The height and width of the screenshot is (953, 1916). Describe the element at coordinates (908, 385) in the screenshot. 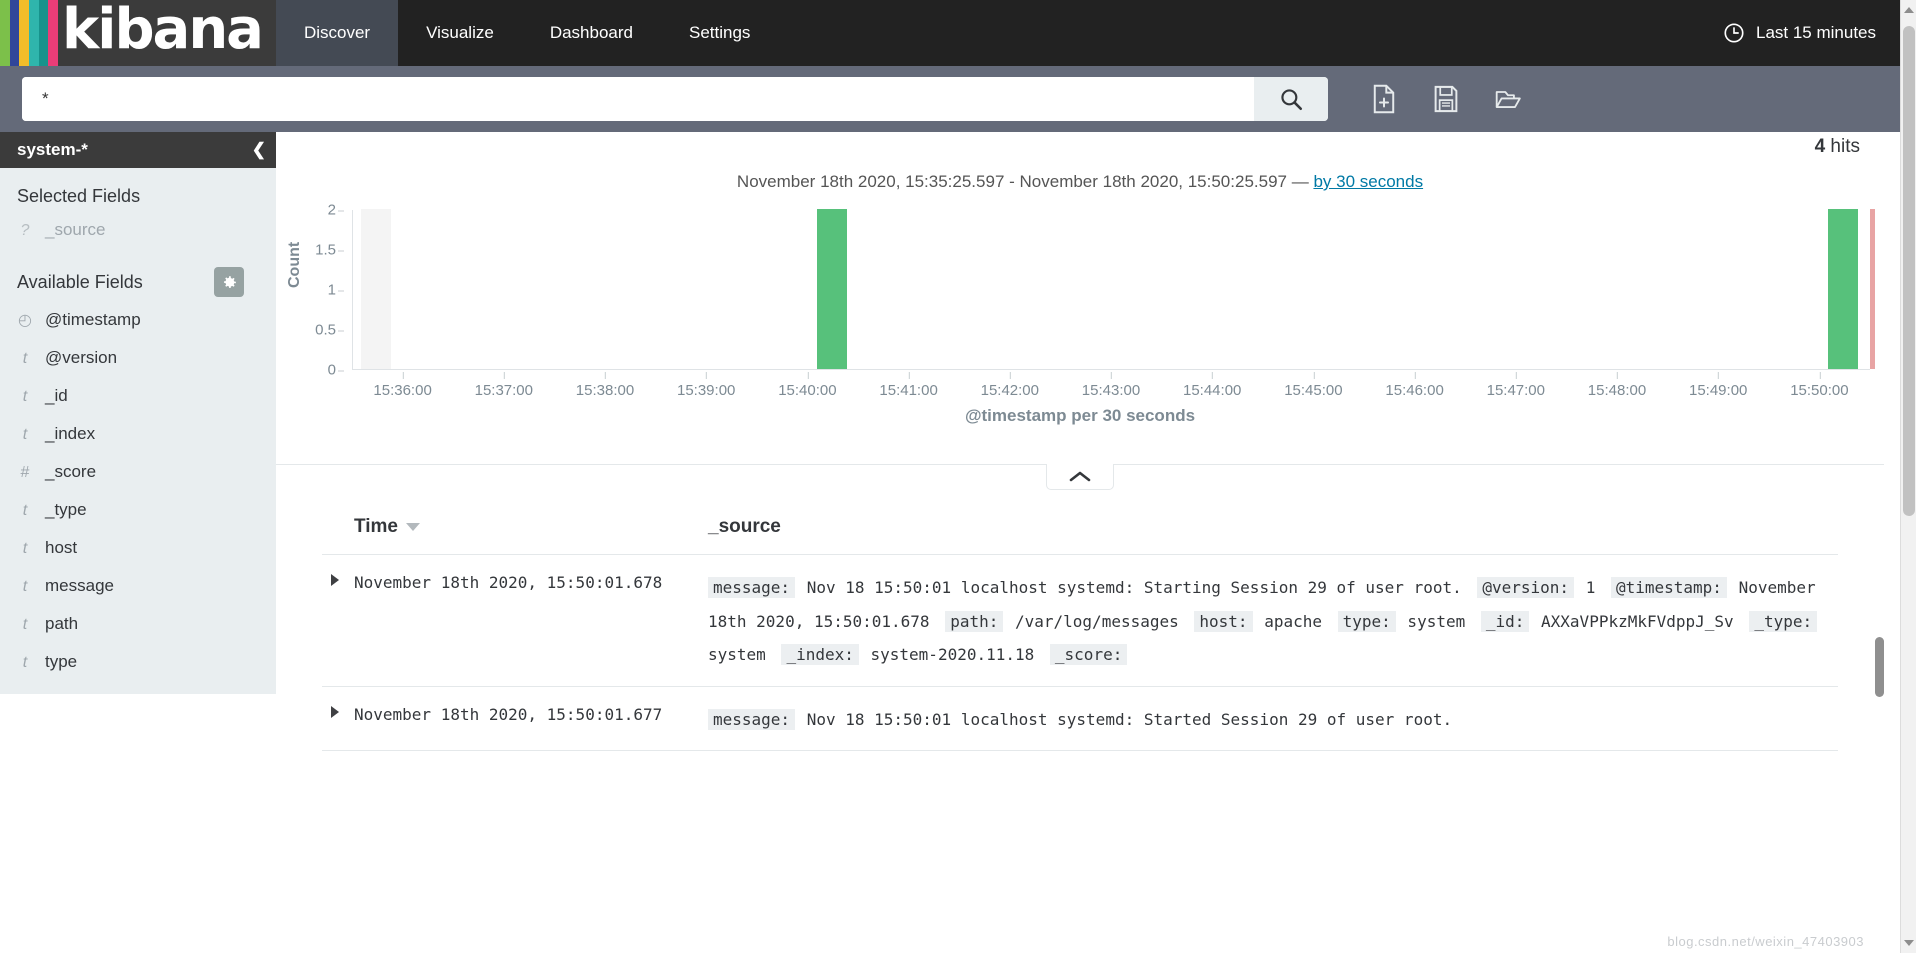

I see `x-tick-154100: 15:41:00` at that location.